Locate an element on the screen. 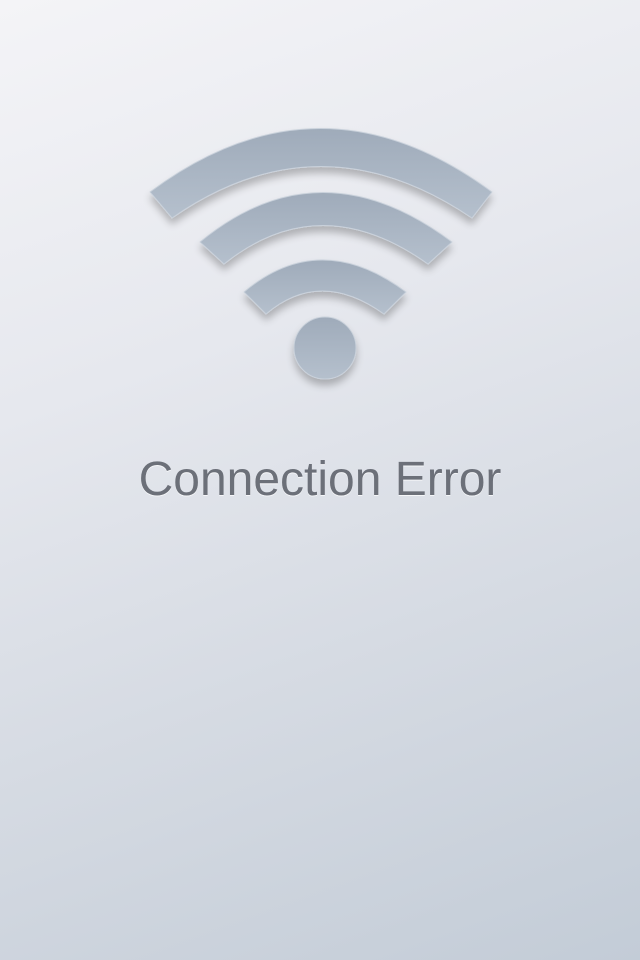  wifi-arc-middle is located at coordinates (326, 228).